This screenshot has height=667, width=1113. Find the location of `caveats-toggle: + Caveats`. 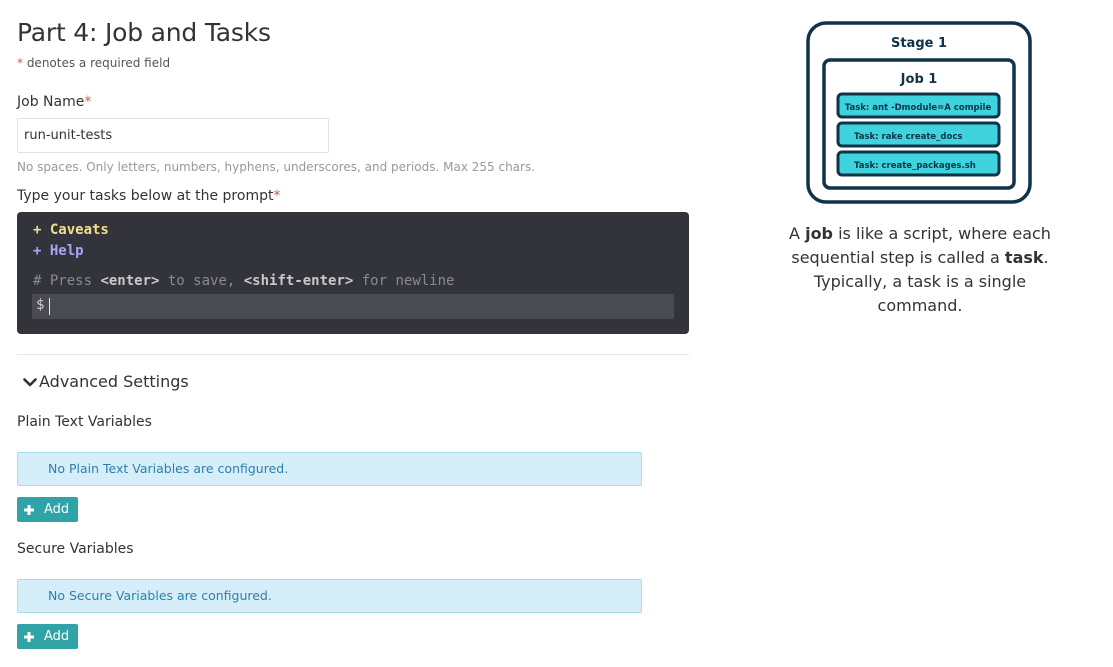

caveats-toggle: + Caveats is located at coordinates (71, 230).